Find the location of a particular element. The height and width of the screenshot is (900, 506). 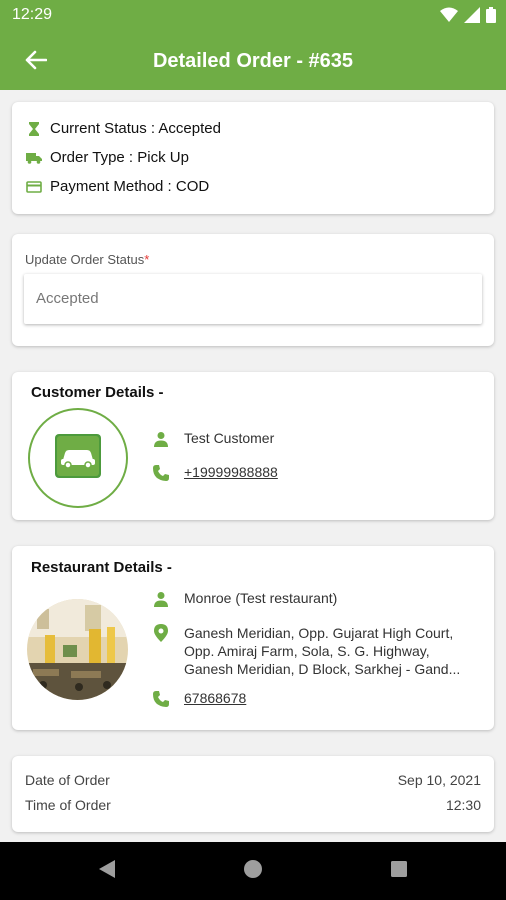

restaurant-image is located at coordinates (77, 649).